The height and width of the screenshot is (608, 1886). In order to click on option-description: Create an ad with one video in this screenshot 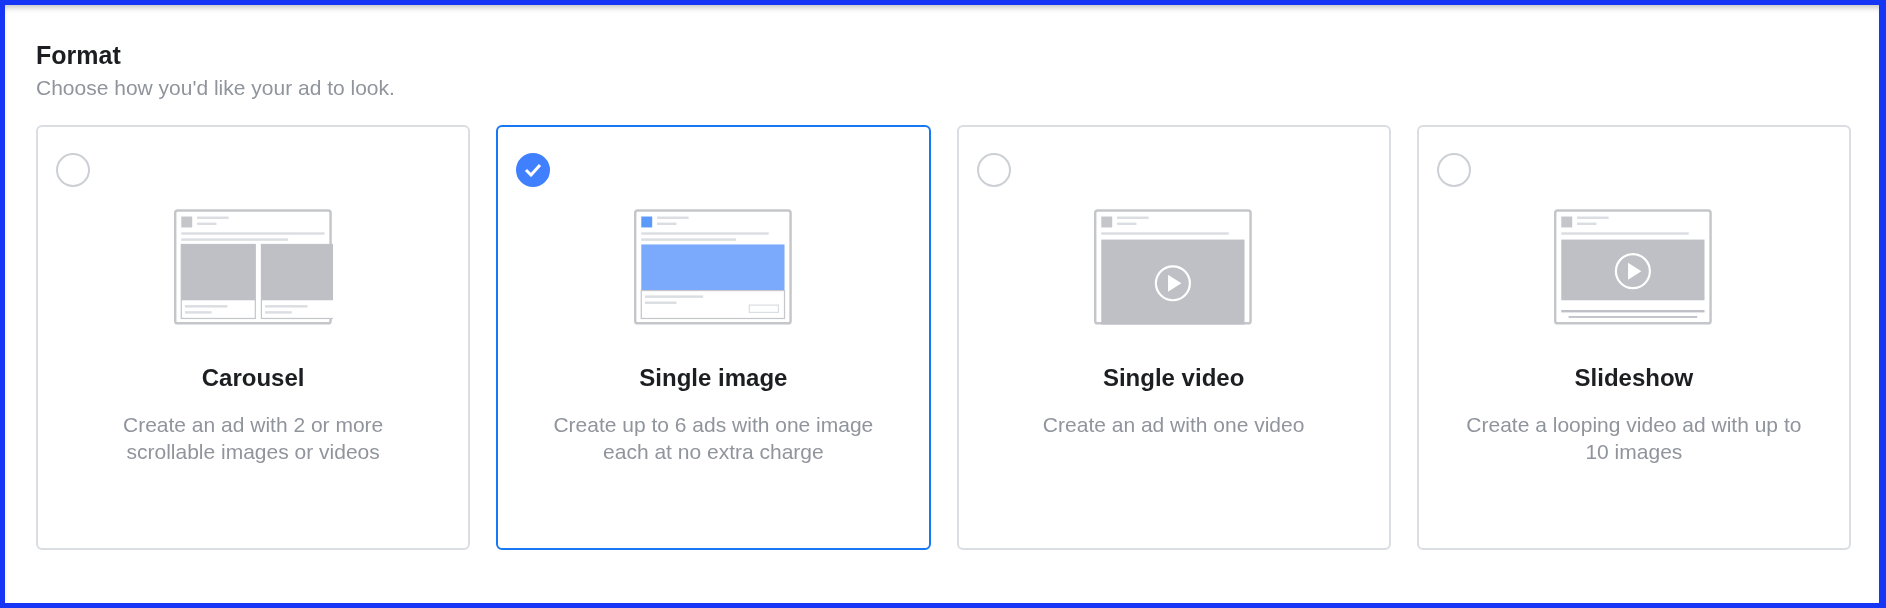, I will do `click(1173, 425)`.